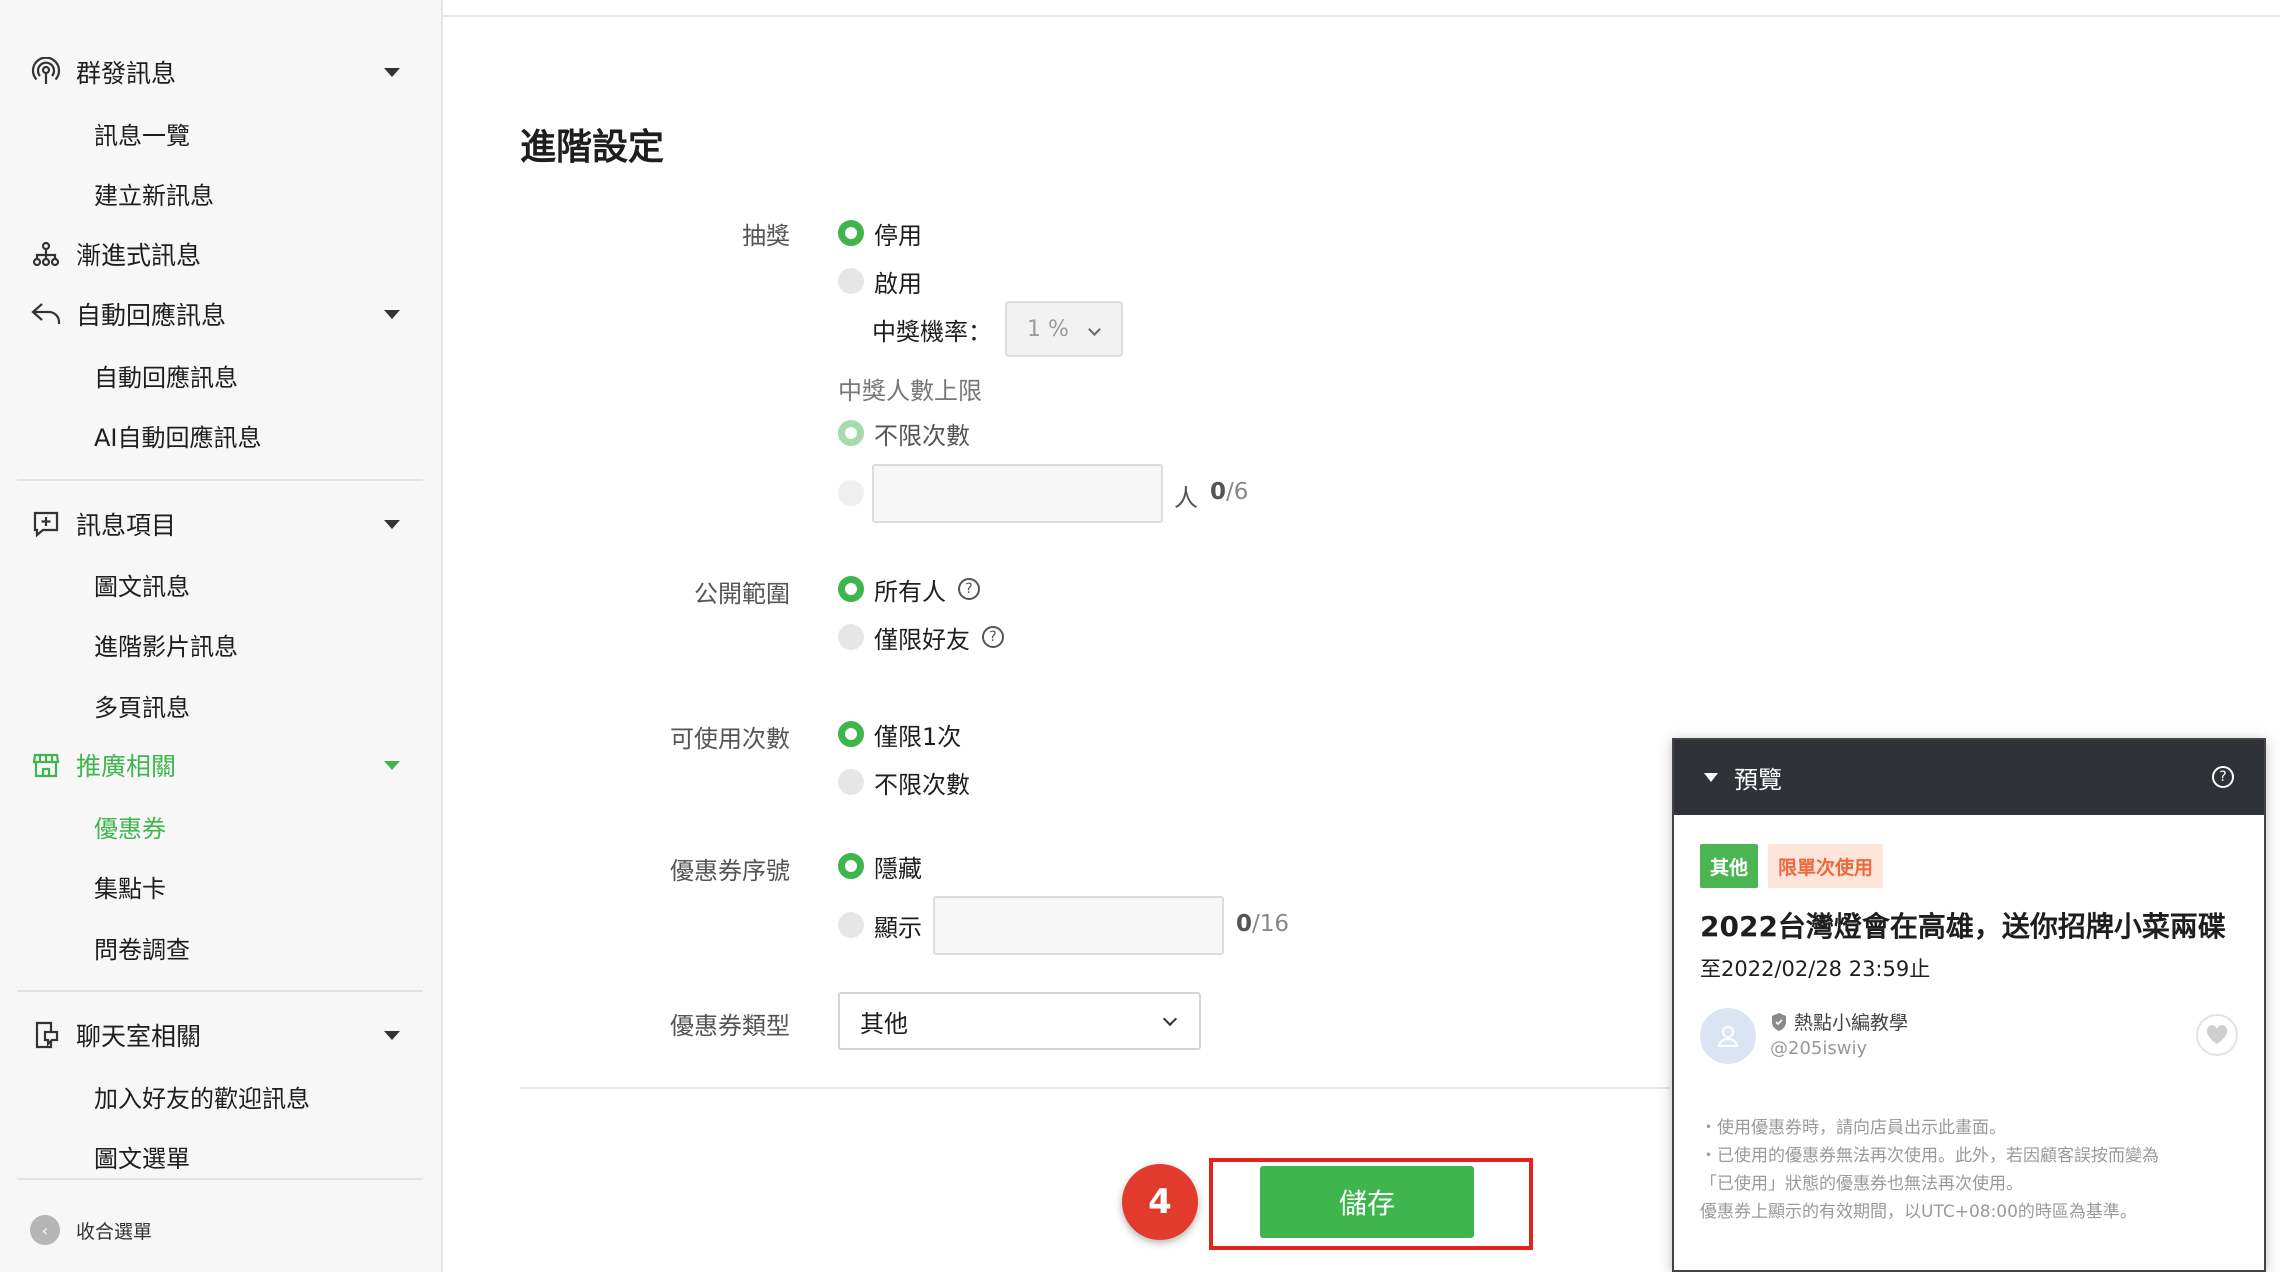  Describe the element at coordinates (142, 947) in the screenshot. I see `sidebar-item-survey: 問卷調查` at that location.